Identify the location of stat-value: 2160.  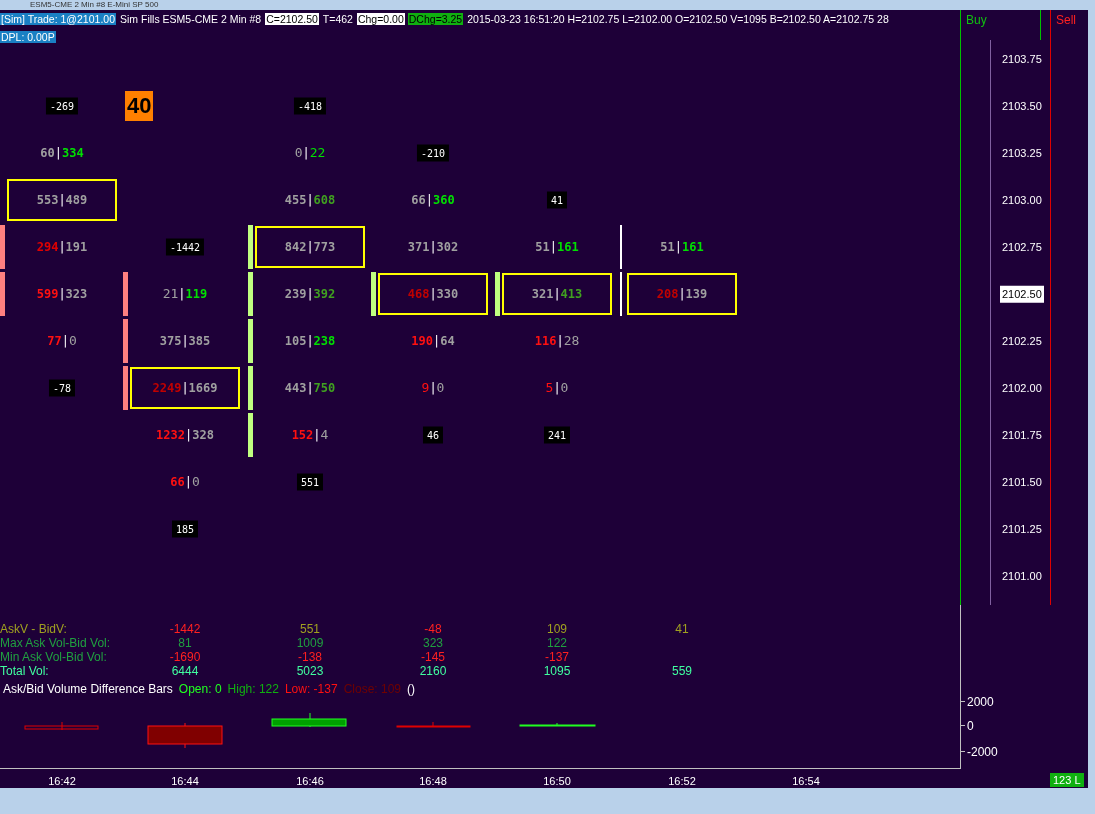
(433, 671).